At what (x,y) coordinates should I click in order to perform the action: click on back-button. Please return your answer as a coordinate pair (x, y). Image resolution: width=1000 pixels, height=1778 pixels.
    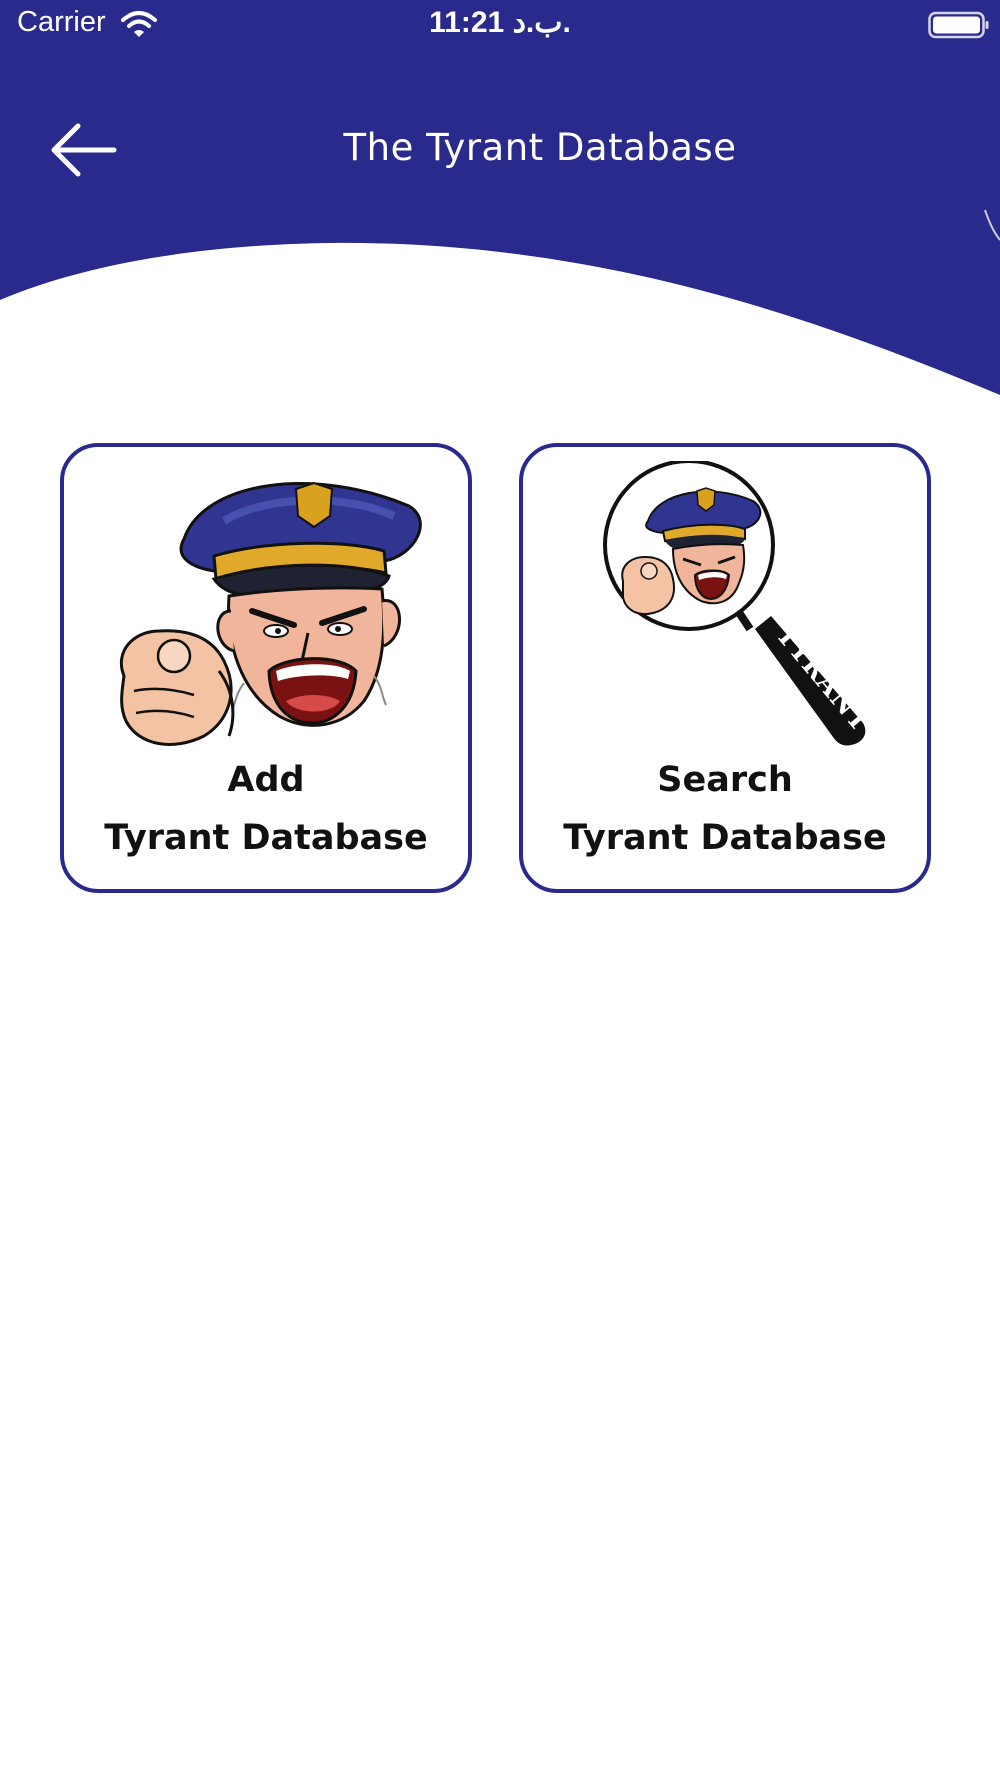
    Looking at the image, I should click on (84, 150).